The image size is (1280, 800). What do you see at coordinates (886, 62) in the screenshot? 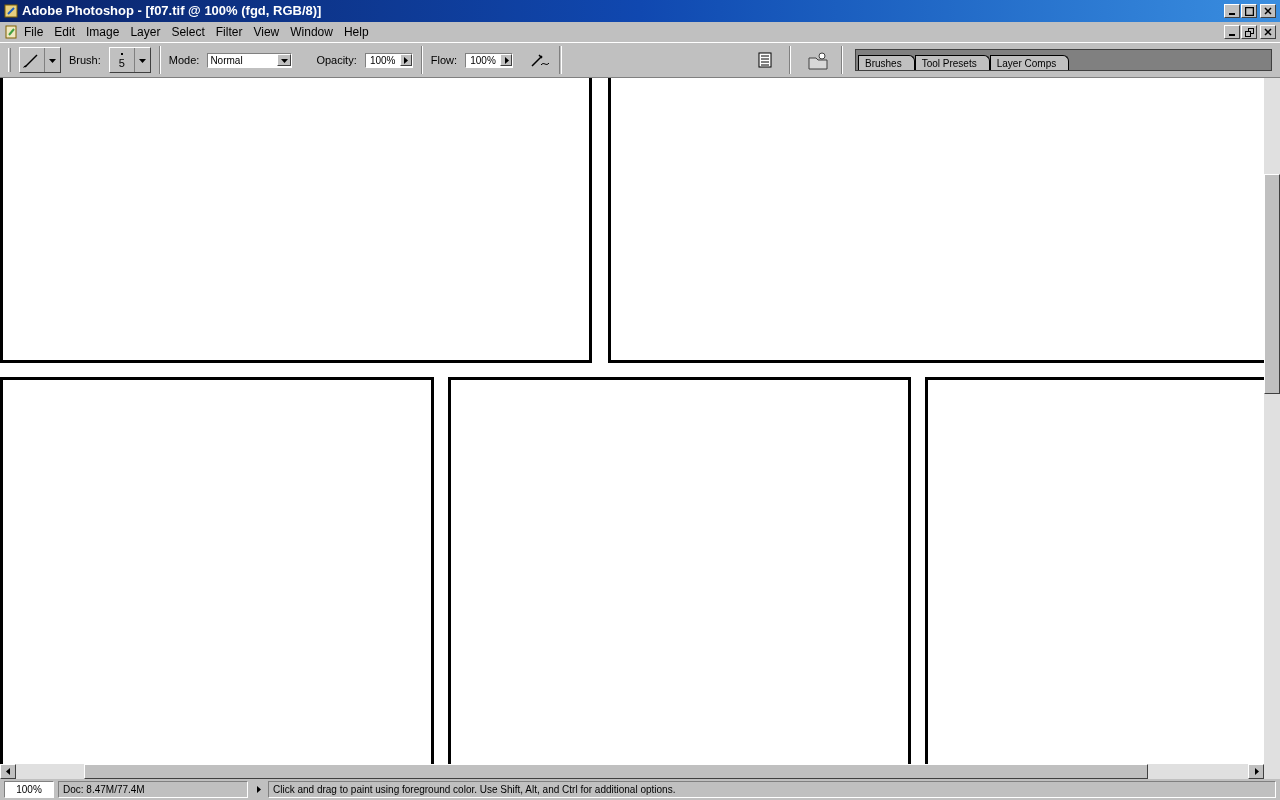
I see `palette-tab: Brushes` at bounding box center [886, 62].